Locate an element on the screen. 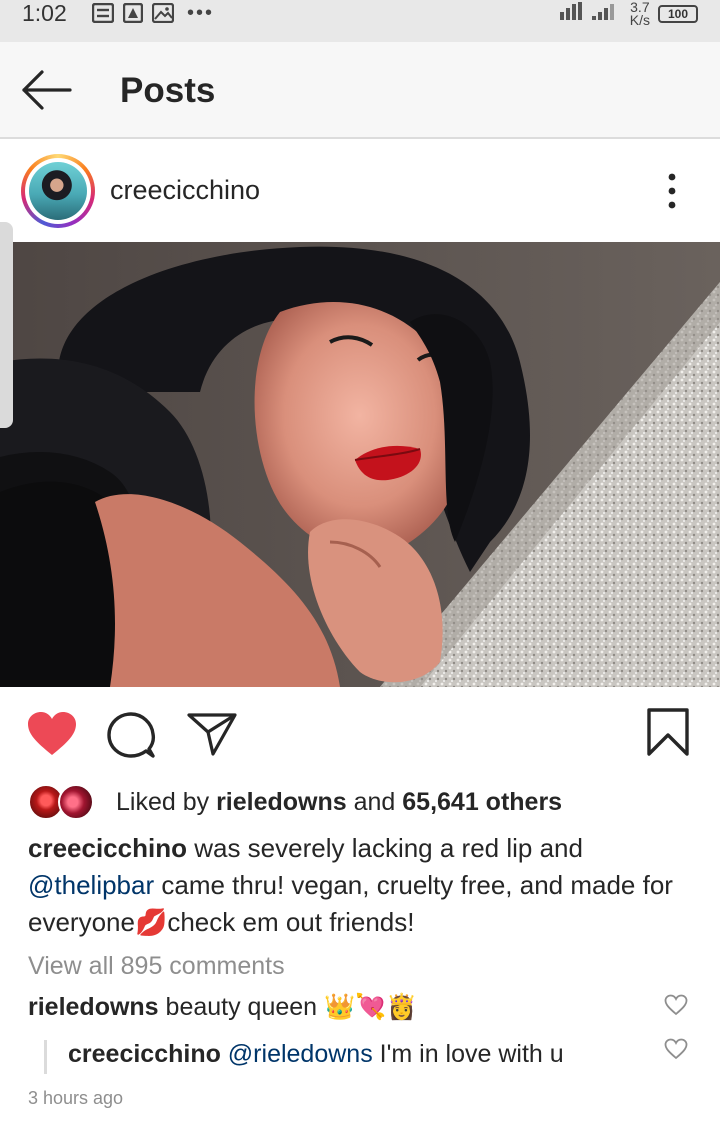 The height and width of the screenshot is (1130, 720). status-bar: 1:02 ••• 3.7 K/s 100 is located at coordinates (360, 21).